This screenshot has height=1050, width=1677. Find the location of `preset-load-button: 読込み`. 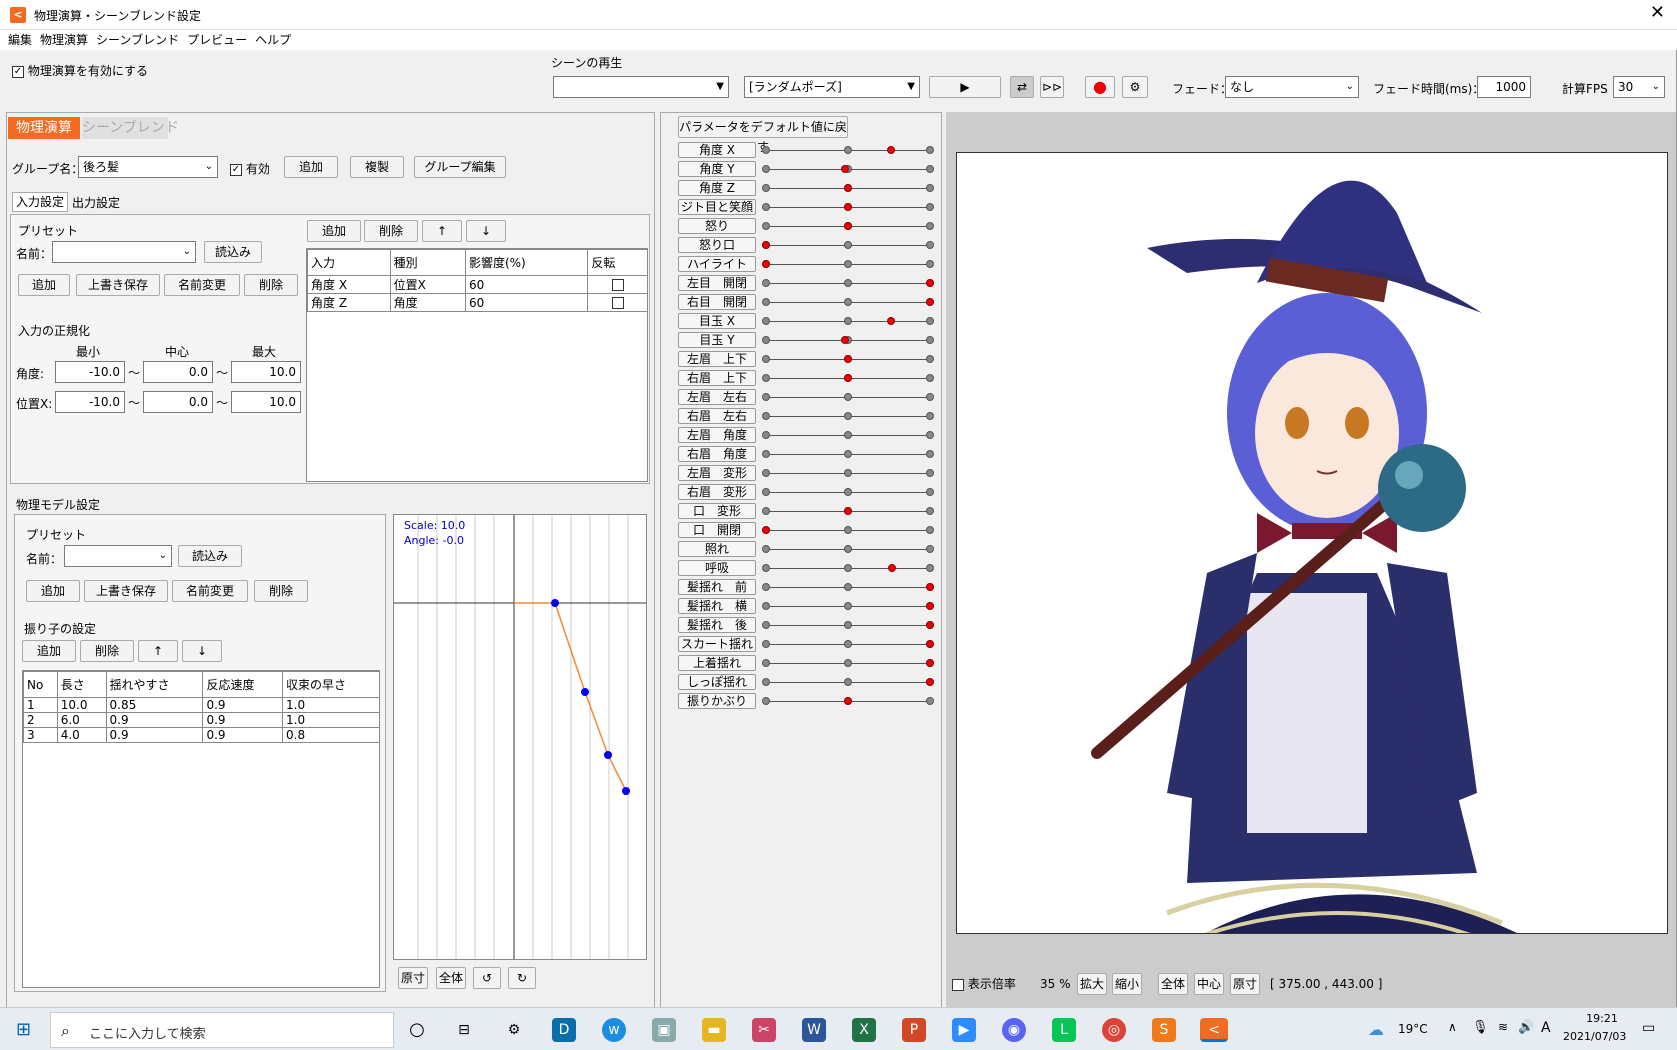

preset-load-button: 読込み is located at coordinates (233, 252).